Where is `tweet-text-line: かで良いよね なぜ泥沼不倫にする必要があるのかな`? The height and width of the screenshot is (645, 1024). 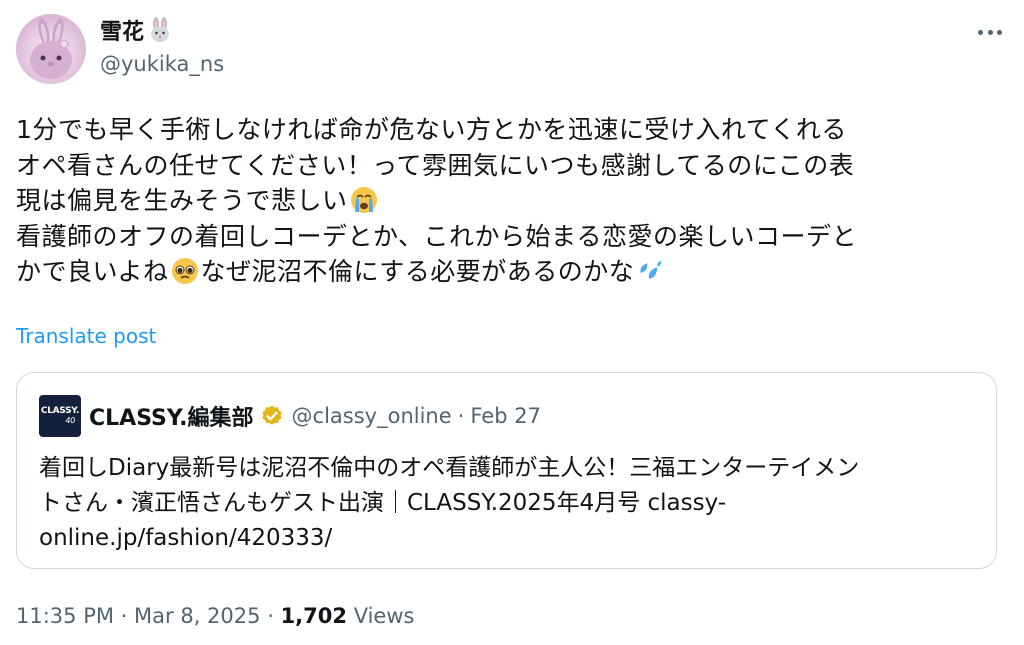 tweet-text-line: かで良いよね なぜ泥沼不倫にする必要があるのかな is located at coordinates (511, 272).